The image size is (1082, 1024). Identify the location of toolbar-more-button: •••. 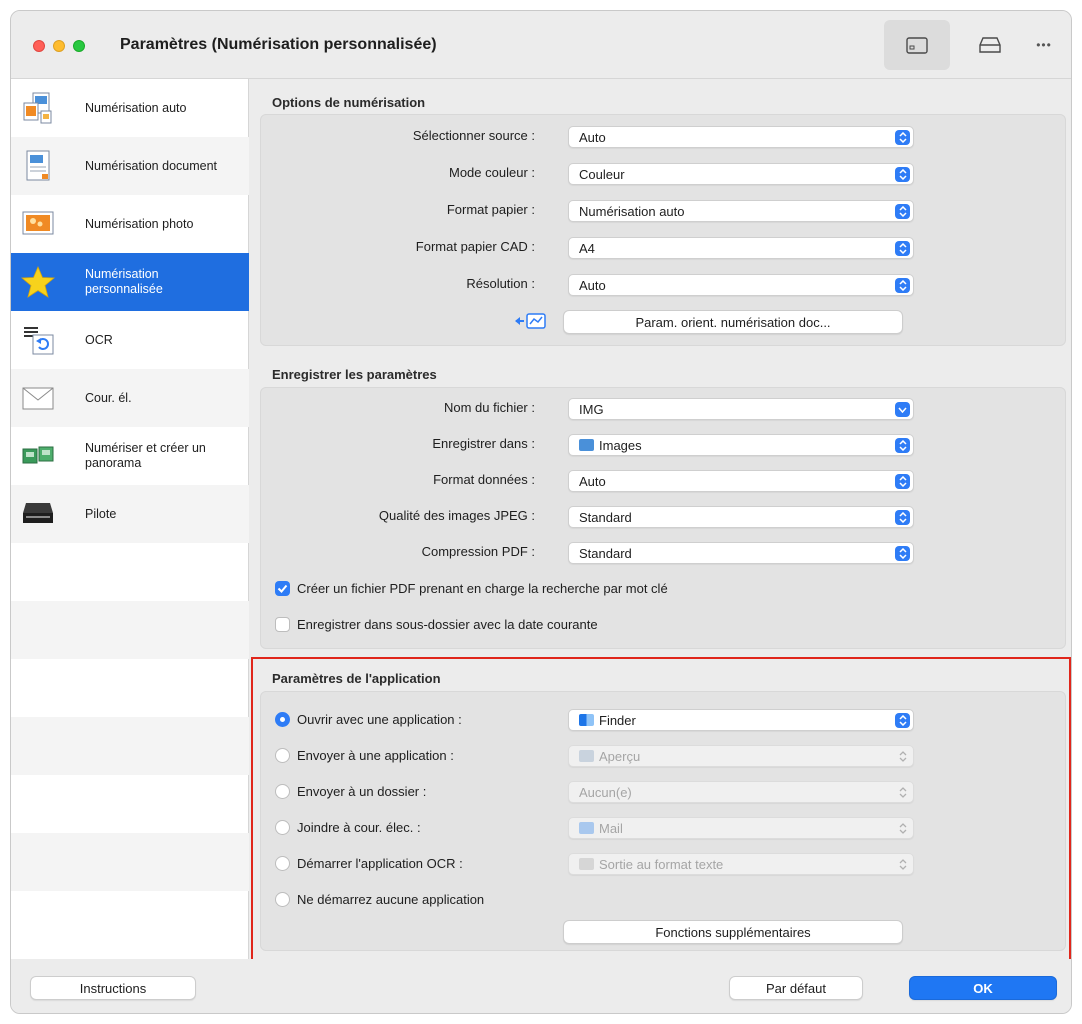
(1044, 45).